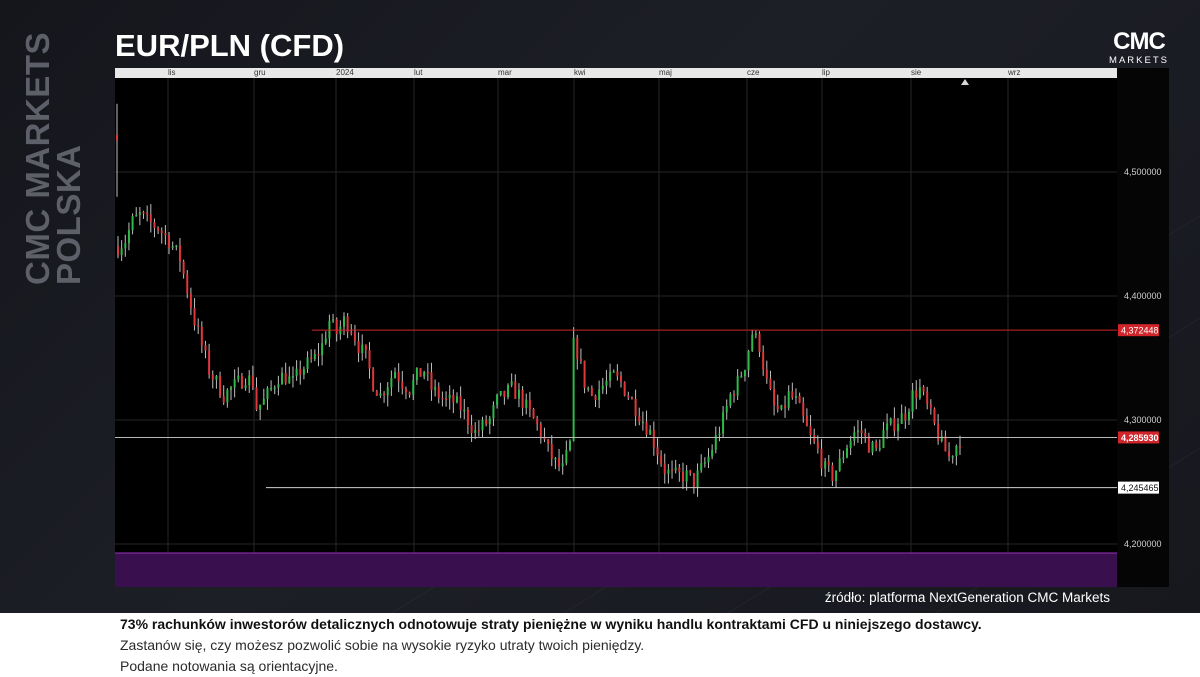 The image size is (1200, 677). What do you see at coordinates (418, 72) in the screenshot?
I see `x-tick-label: lut` at bounding box center [418, 72].